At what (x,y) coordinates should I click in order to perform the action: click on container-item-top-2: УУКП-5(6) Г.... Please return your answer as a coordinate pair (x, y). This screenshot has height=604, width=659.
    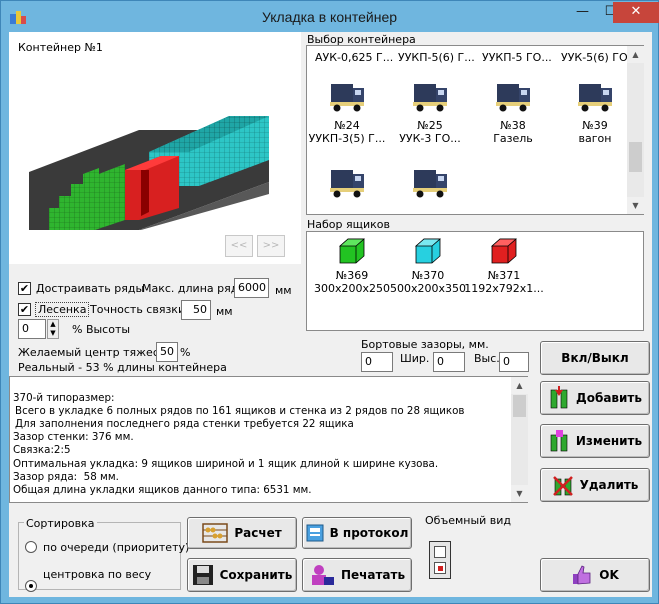
    Looking at the image, I should click on (436, 57).